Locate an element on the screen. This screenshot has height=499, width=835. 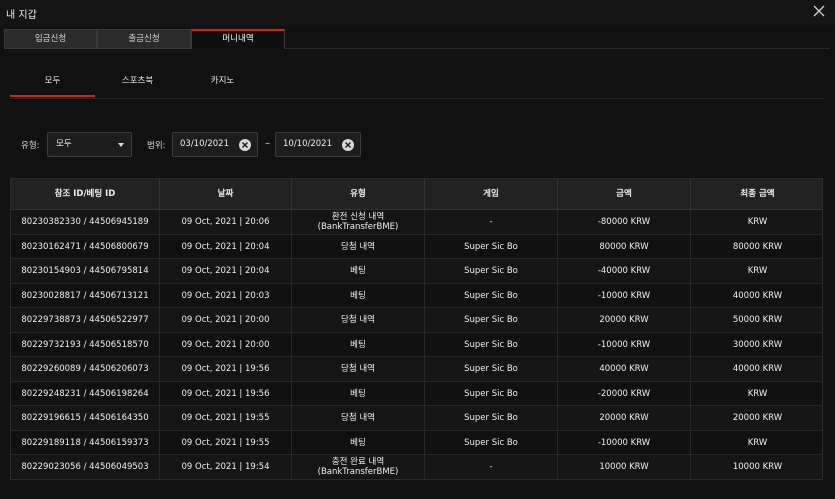
tab-money-history: 머니내역 is located at coordinates (238, 39).